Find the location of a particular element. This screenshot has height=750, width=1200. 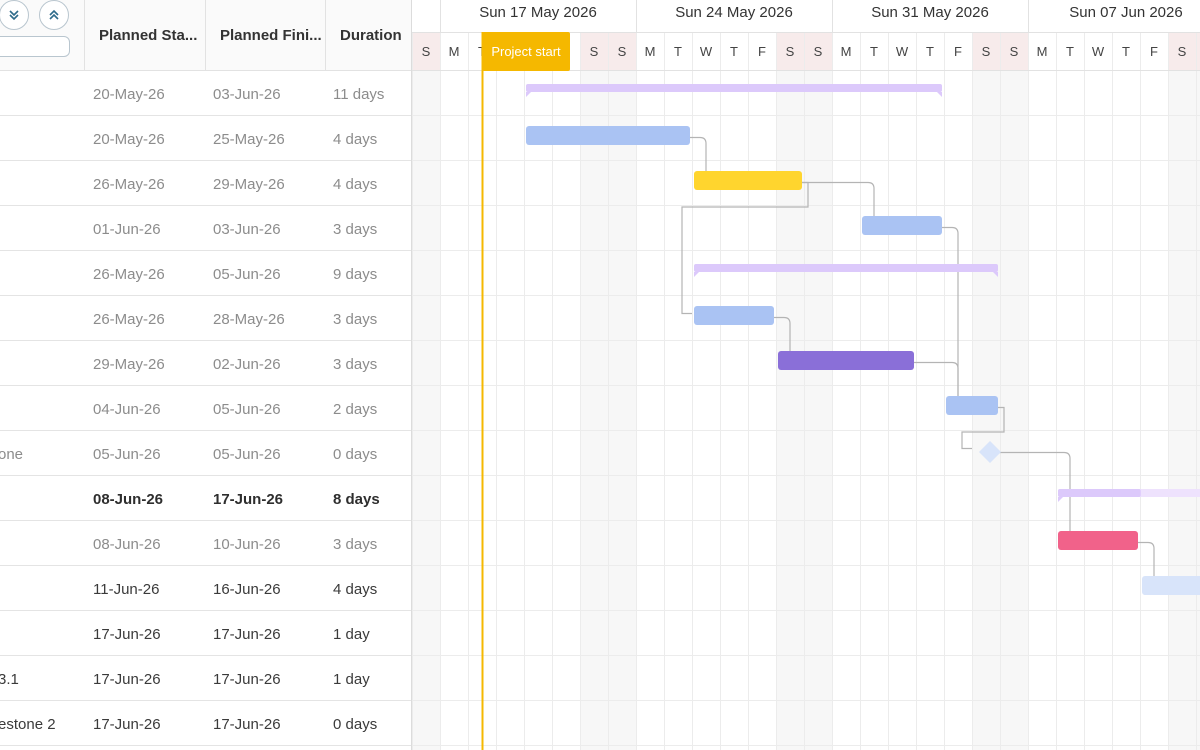

double-chevron-down-icon is located at coordinates (14, 15).